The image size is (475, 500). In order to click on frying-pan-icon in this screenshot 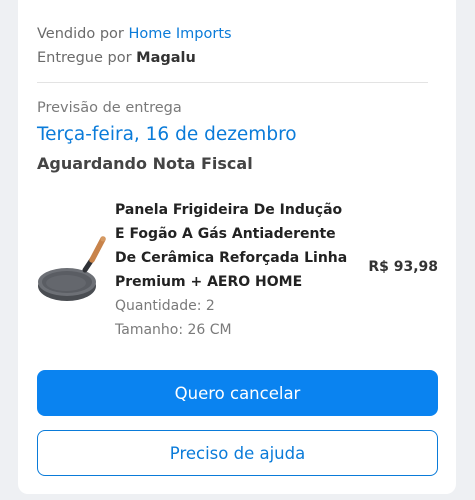, I will do `click(72, 268)`.